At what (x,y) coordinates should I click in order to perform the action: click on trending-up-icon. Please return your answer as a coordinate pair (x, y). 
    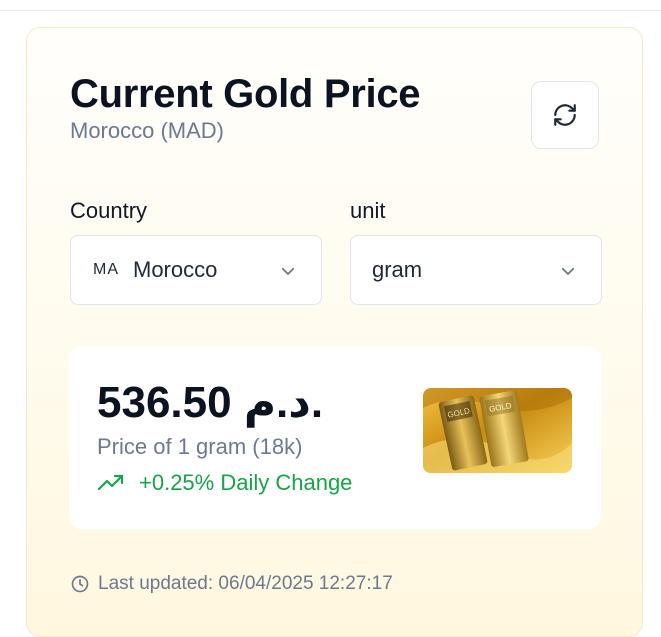
    Looking at the image, I should click on (110, 482).